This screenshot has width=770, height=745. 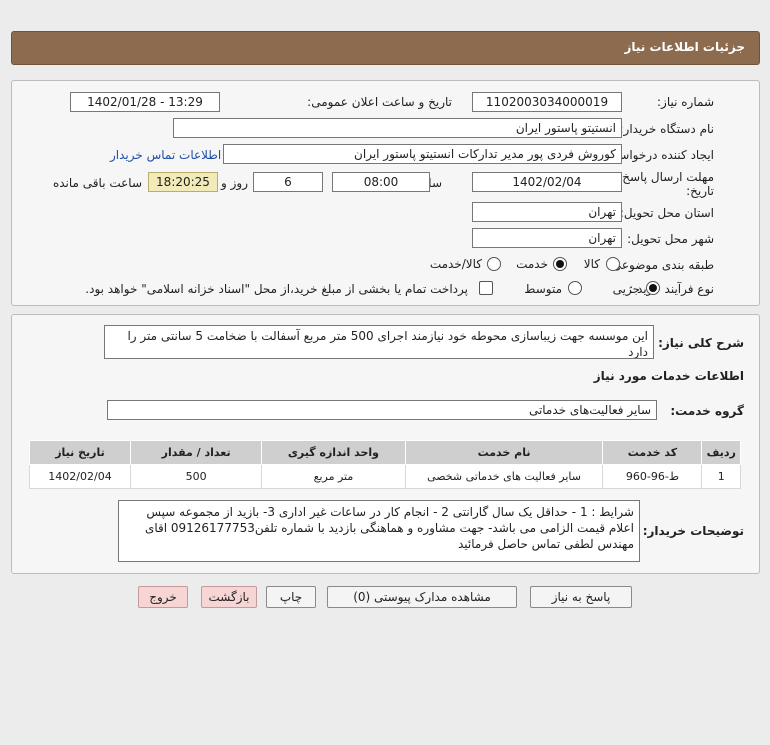 What do you see at coordinates (291, 597) in the screenshot?
I see `print-button: چاپ` at bounding box center [291, 597].